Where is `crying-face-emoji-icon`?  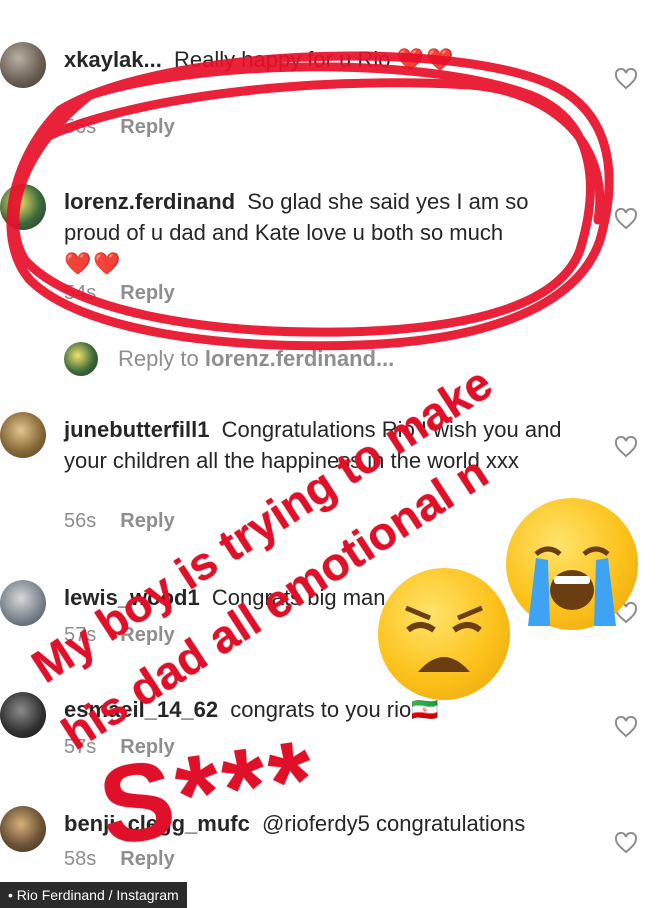 crying-face-emoji-icon is located at coordinates (572, 564).